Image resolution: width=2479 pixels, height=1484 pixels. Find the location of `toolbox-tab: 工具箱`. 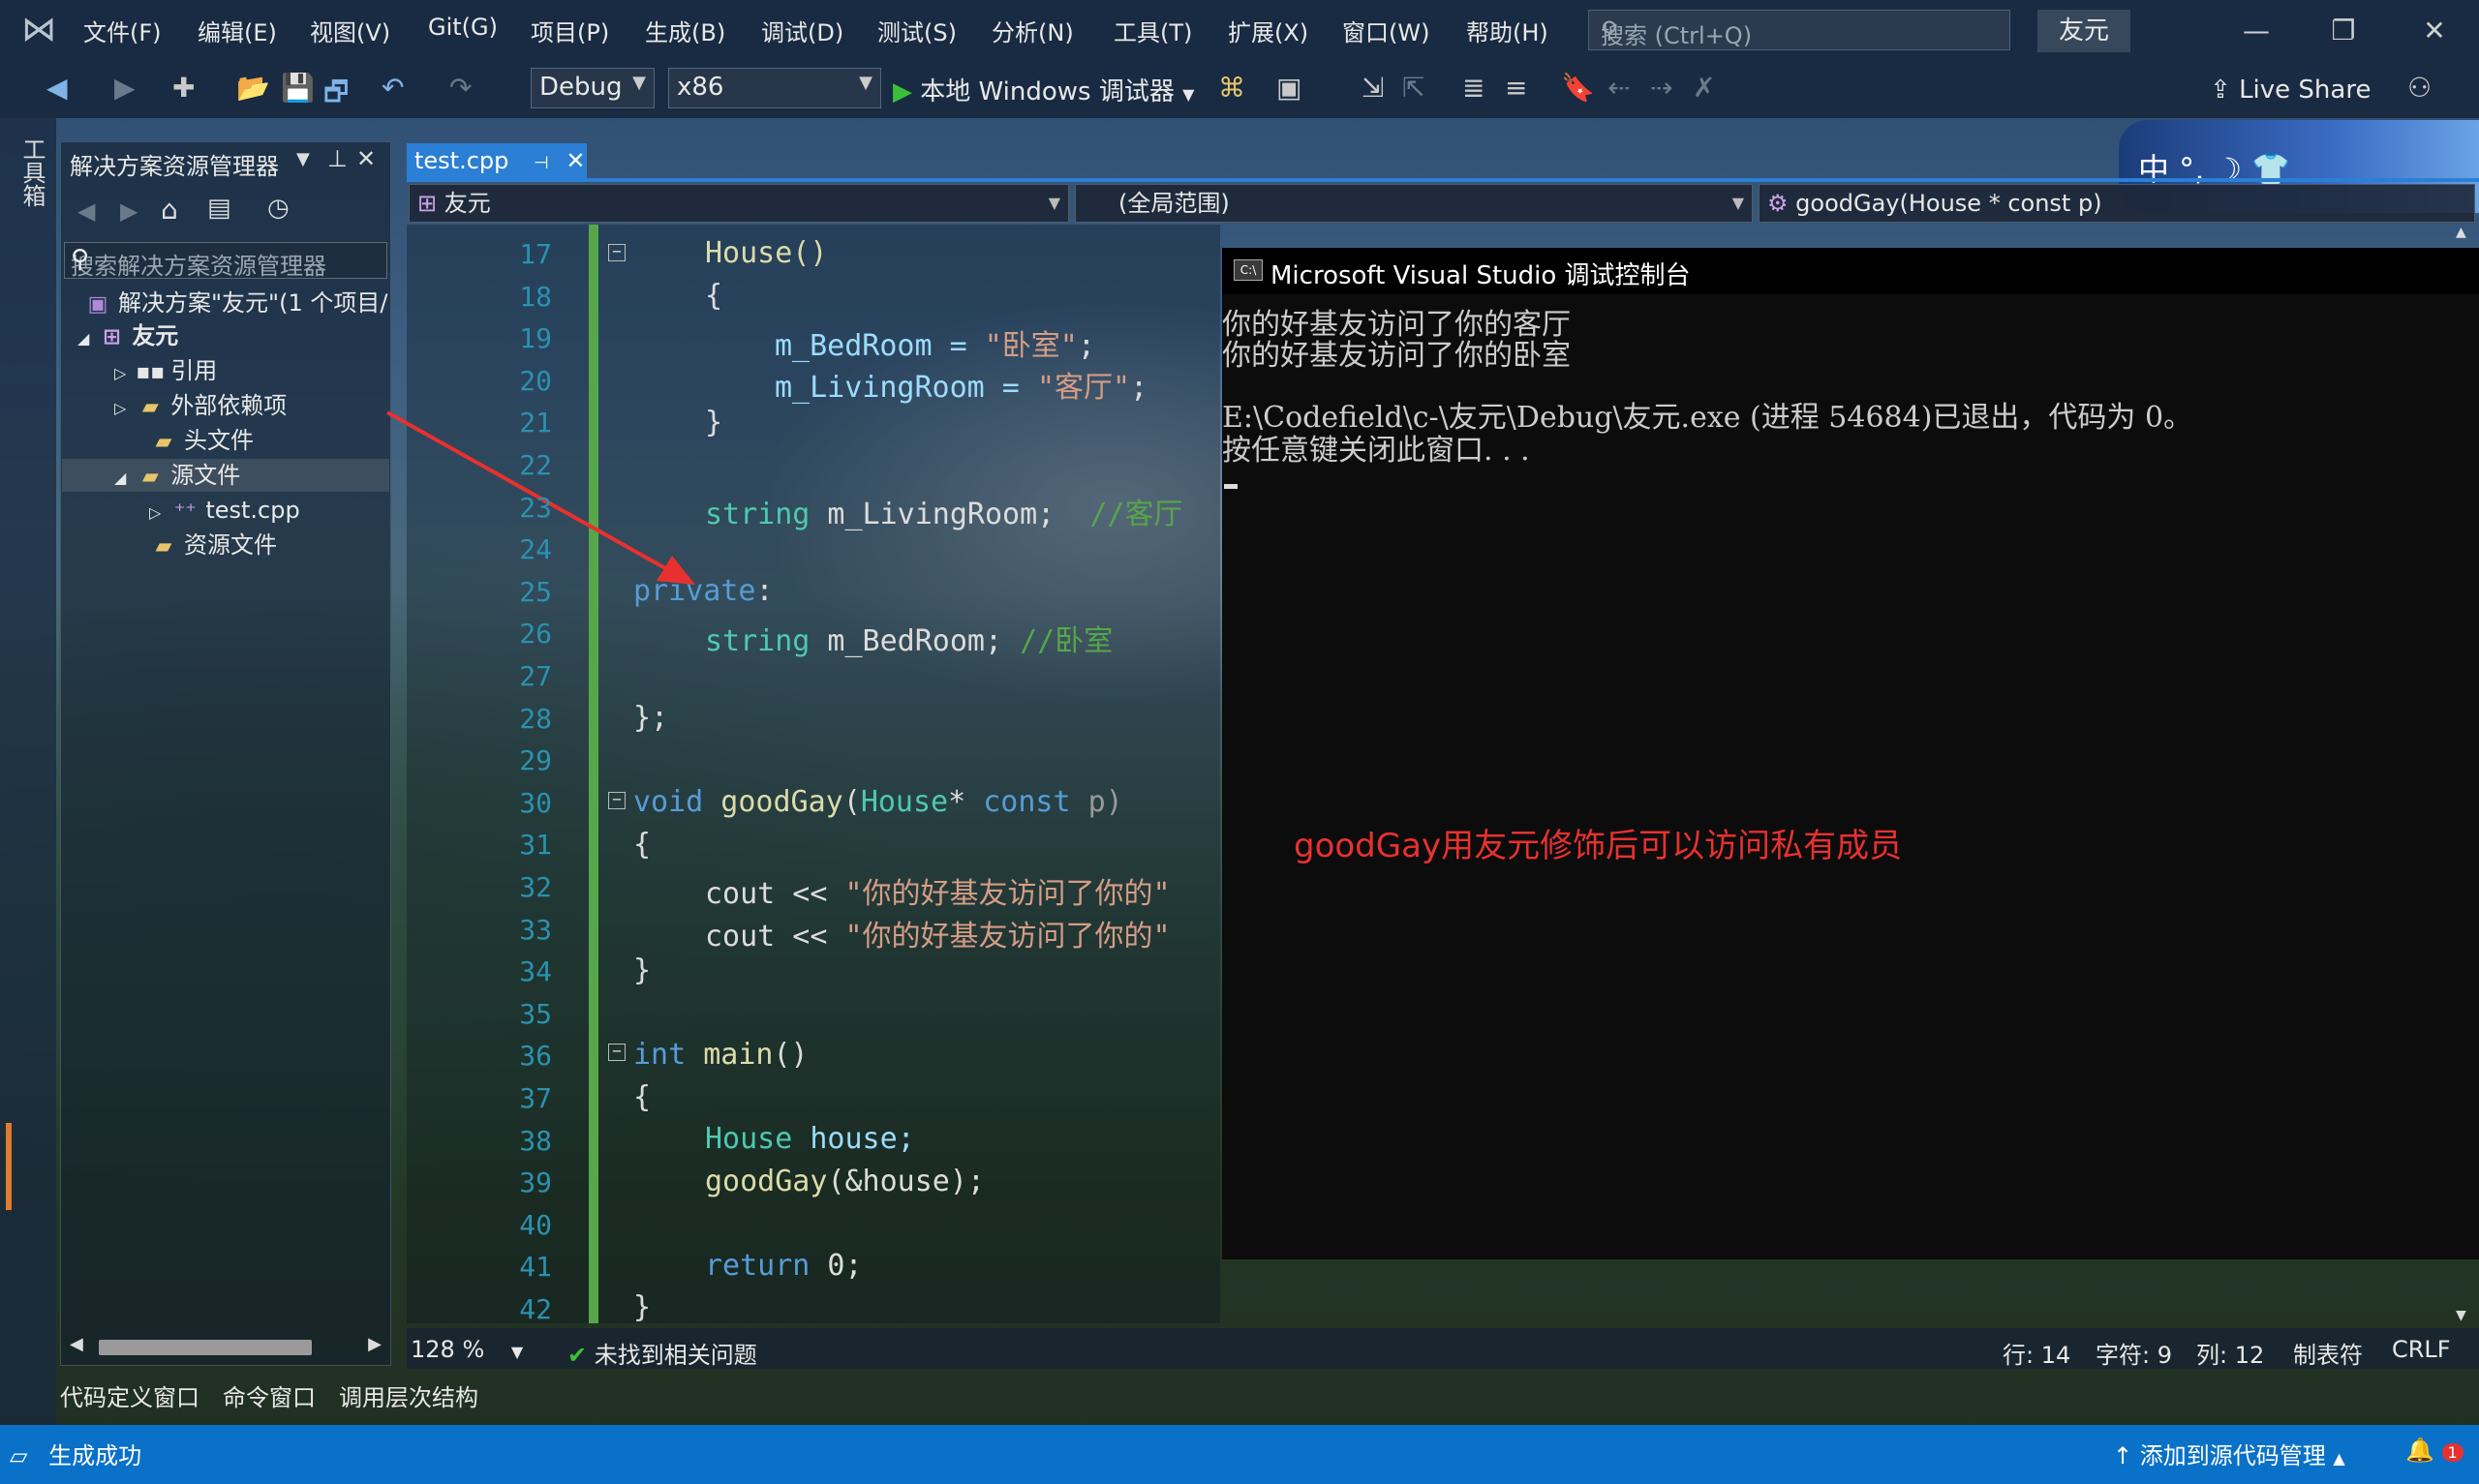

toolbox-tab: 工具箱 is located at coordinates (32, 172).